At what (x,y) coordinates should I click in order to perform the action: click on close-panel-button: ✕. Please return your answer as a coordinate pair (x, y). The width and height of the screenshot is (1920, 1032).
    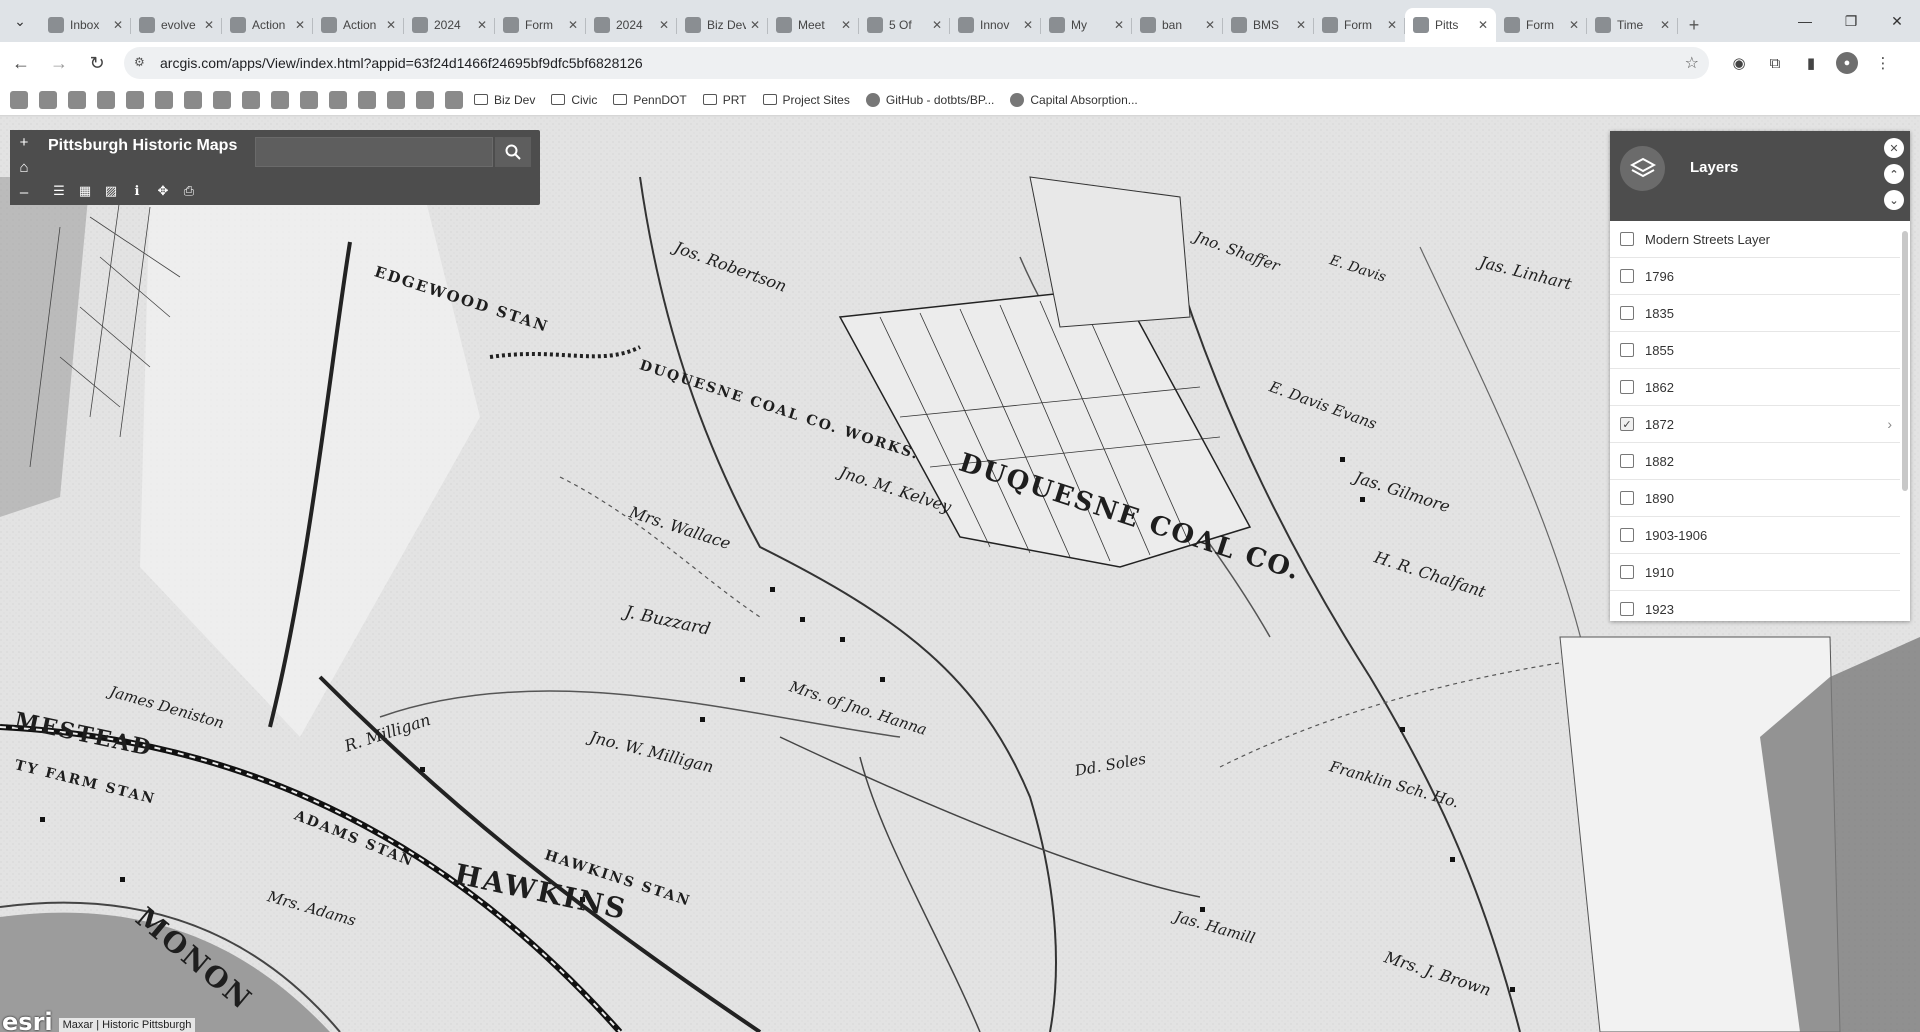
    Looking at the image, I should click on (1894, 148).